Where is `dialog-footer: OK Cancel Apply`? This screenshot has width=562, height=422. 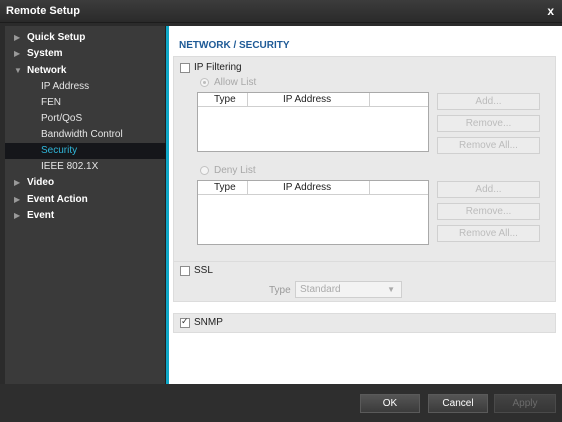 dialog-footer: OK Cancel Apply is located at coordinates (281, 403).